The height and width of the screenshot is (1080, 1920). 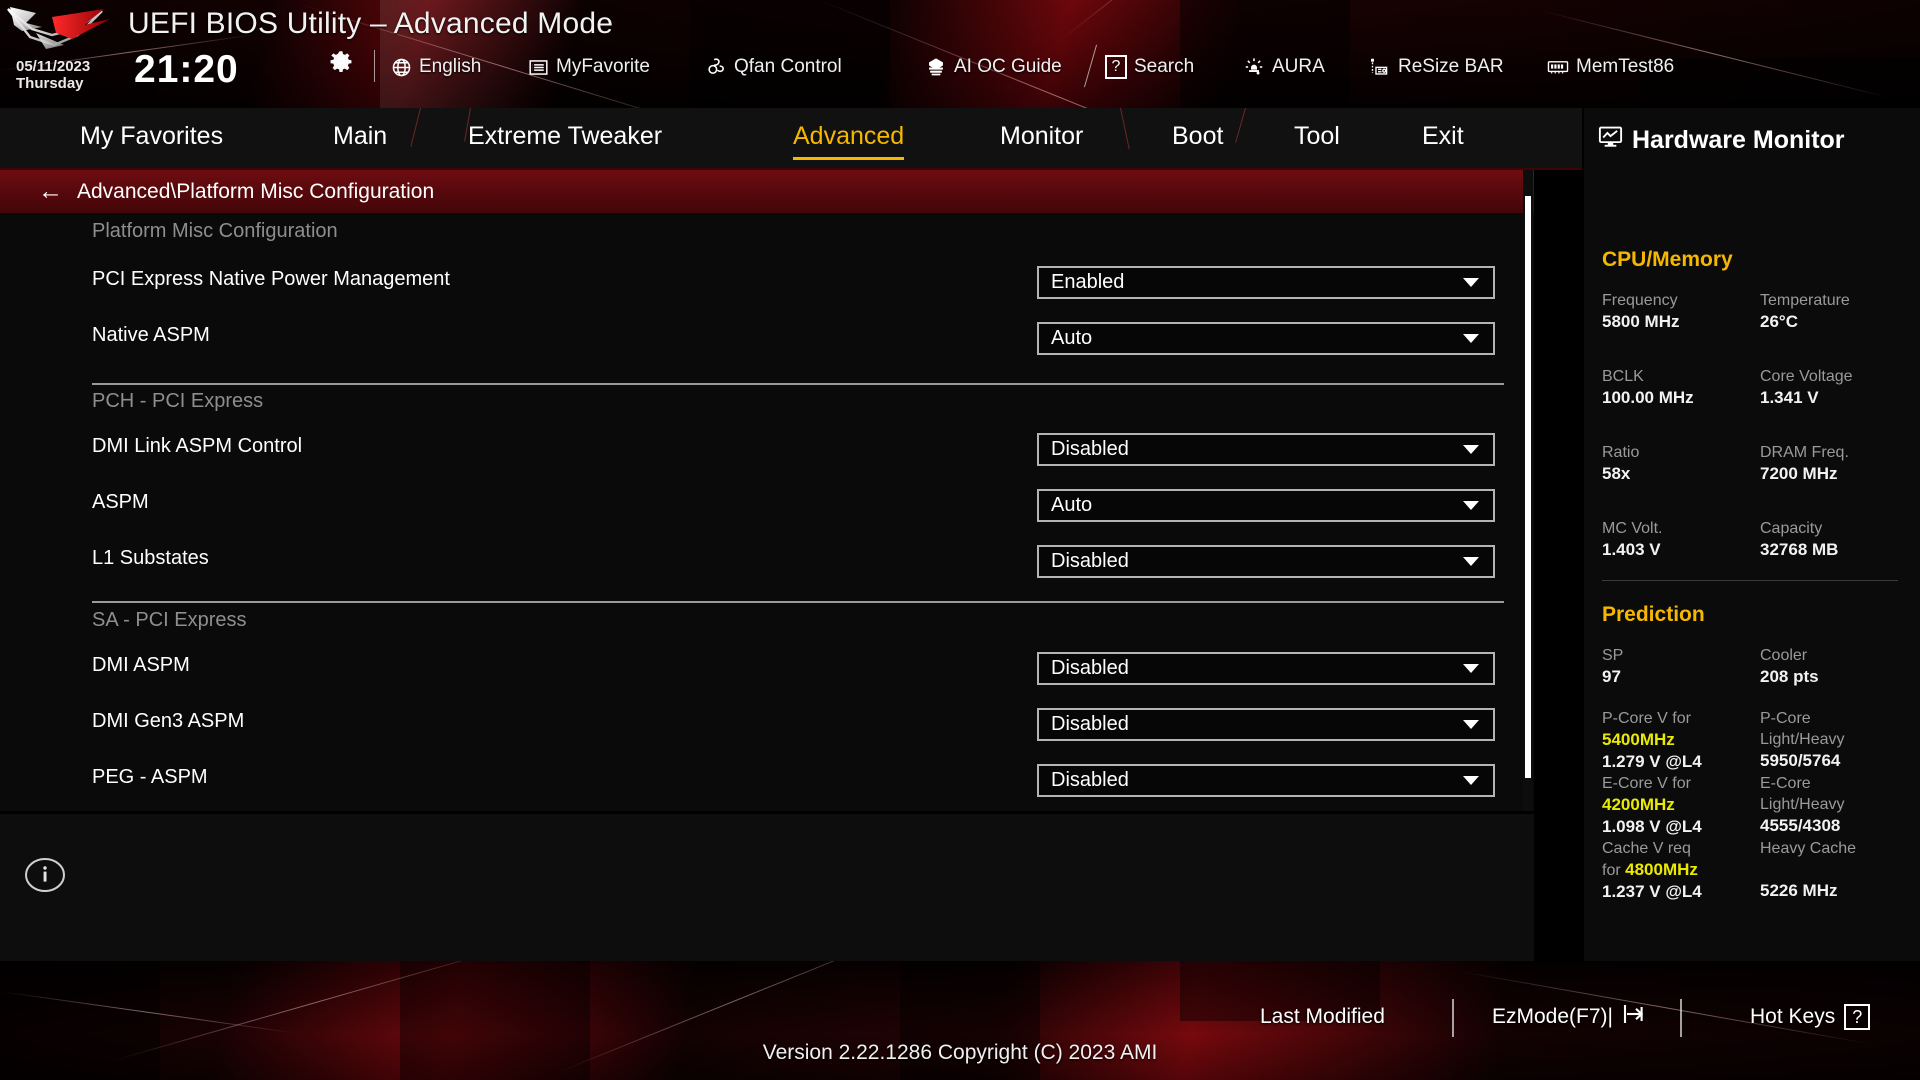 I want to click on setting-dropdown-dmi-link-aspm-control: Disabled, so click(x=1266, y=449).